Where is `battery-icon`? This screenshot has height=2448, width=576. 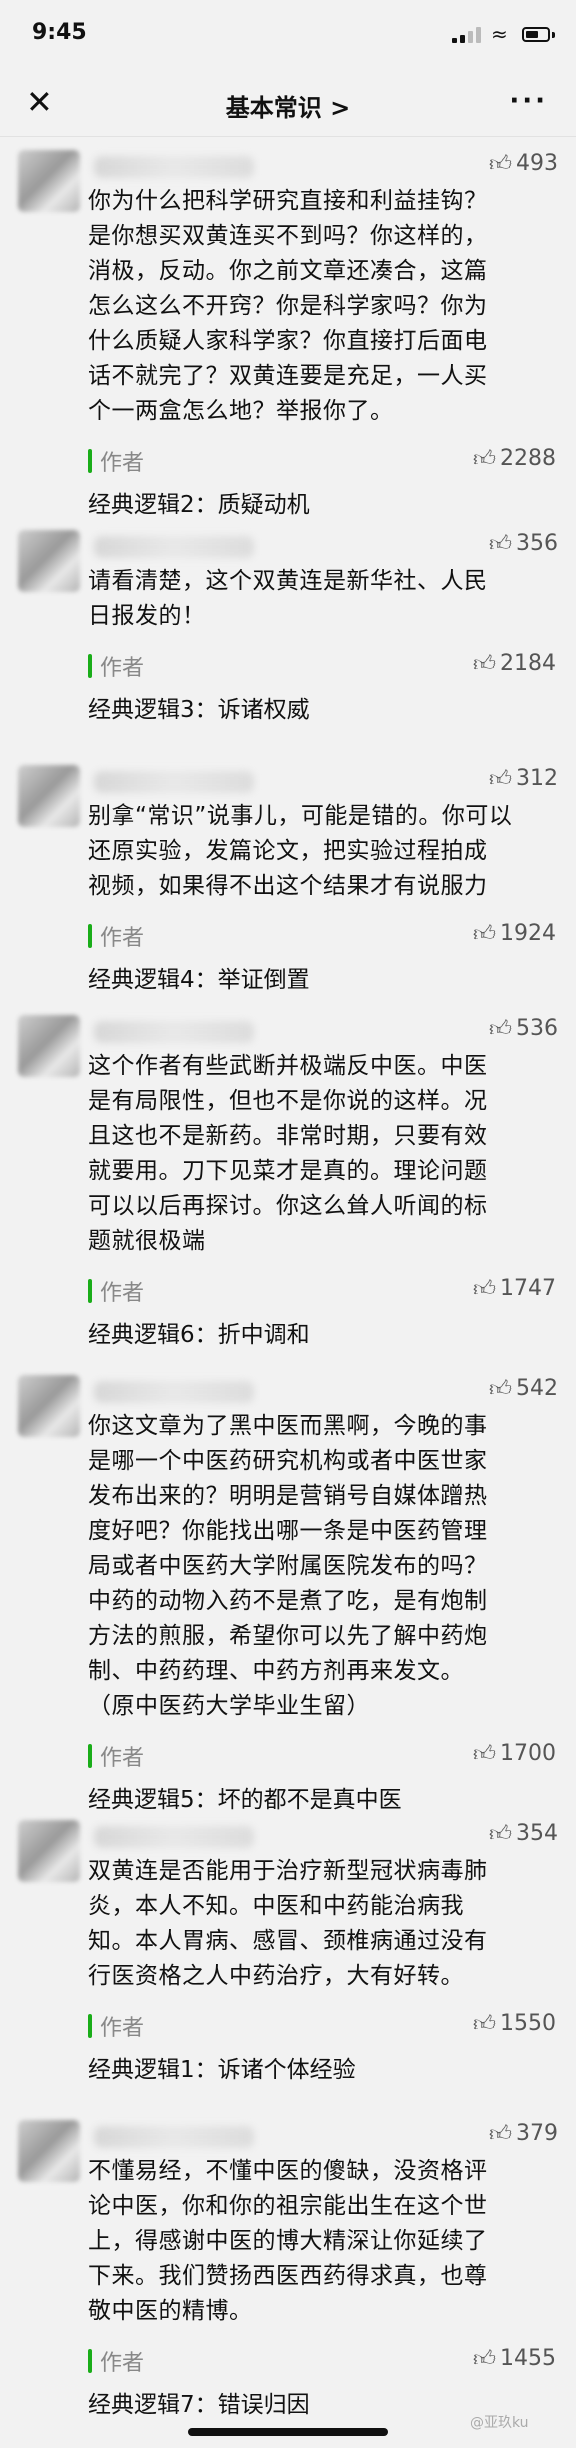
battery-icon is located at coordinates (536, 34).